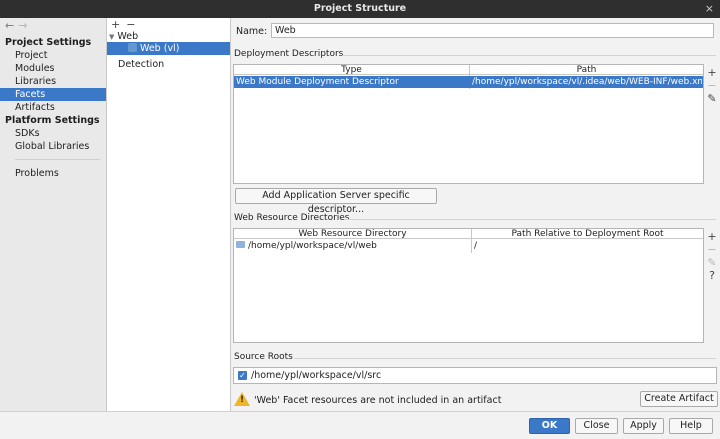 The width and height of the screenshot is (720, 439). What do you see at coordinates (263, 357) in the screenshot?
I see `source-roots-title: Source Roots` at bounding box center [263, 357].